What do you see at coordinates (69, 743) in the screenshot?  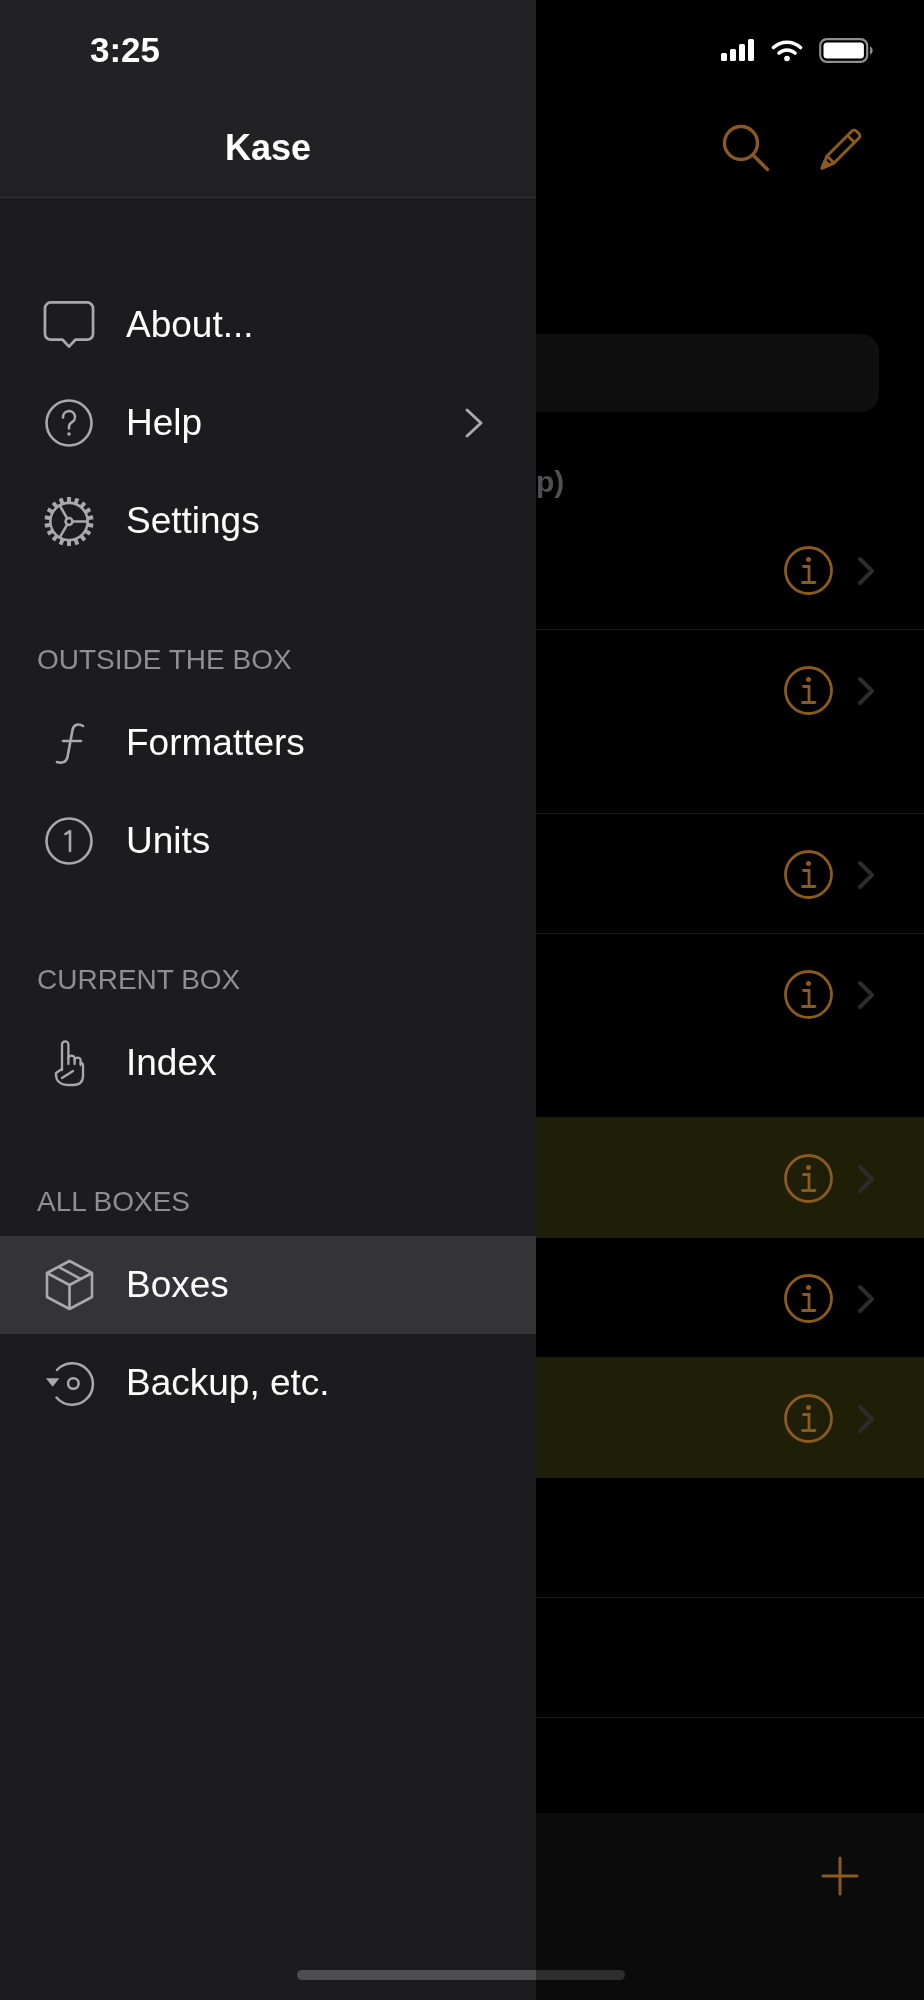 I see `function-icon` at bounding box center [69, 743].